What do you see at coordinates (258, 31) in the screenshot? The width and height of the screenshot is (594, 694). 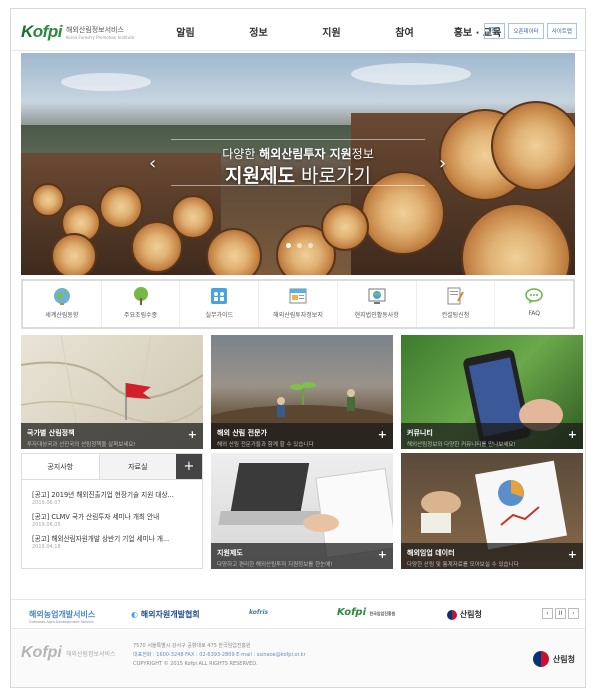 I see `nav-info: 정보` at bounding box center [258, 31].